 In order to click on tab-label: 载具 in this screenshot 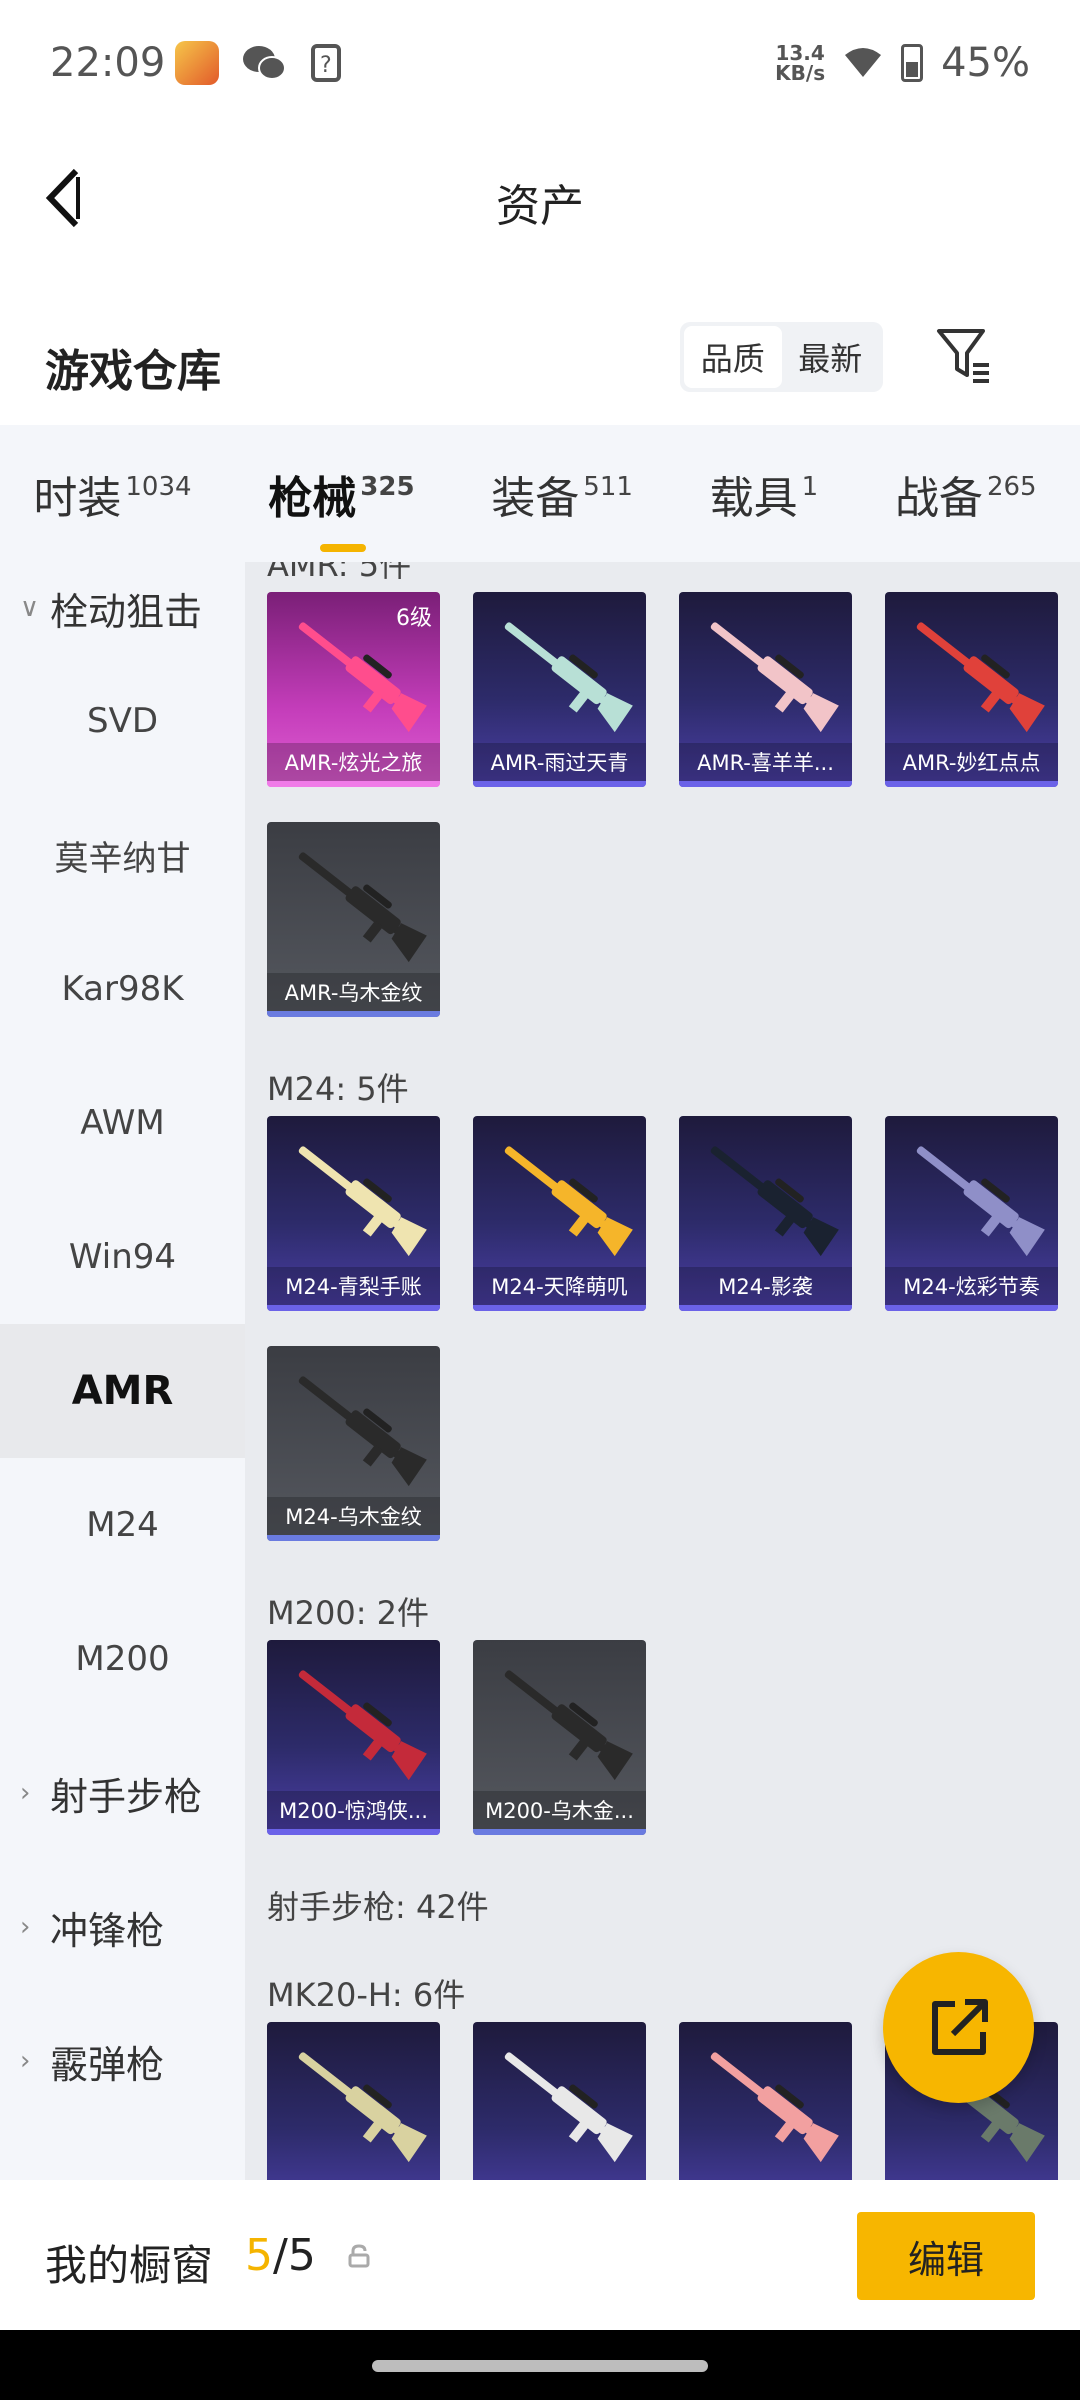, I will do `click(753, 498)`.